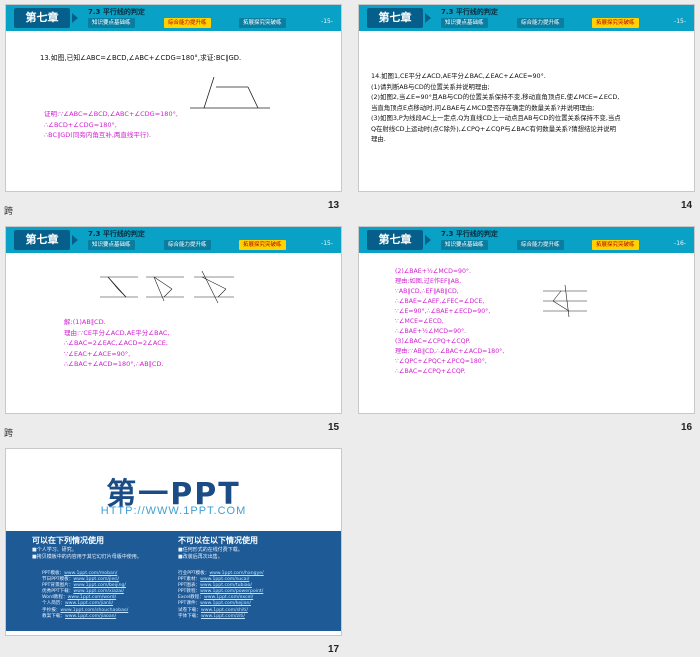 Image resolution: width=700 pixels, height=657 pixels. I want to click on ad-link-row: 教案下载：www.1ppt.com/jiaoan/, so click(85, 617).